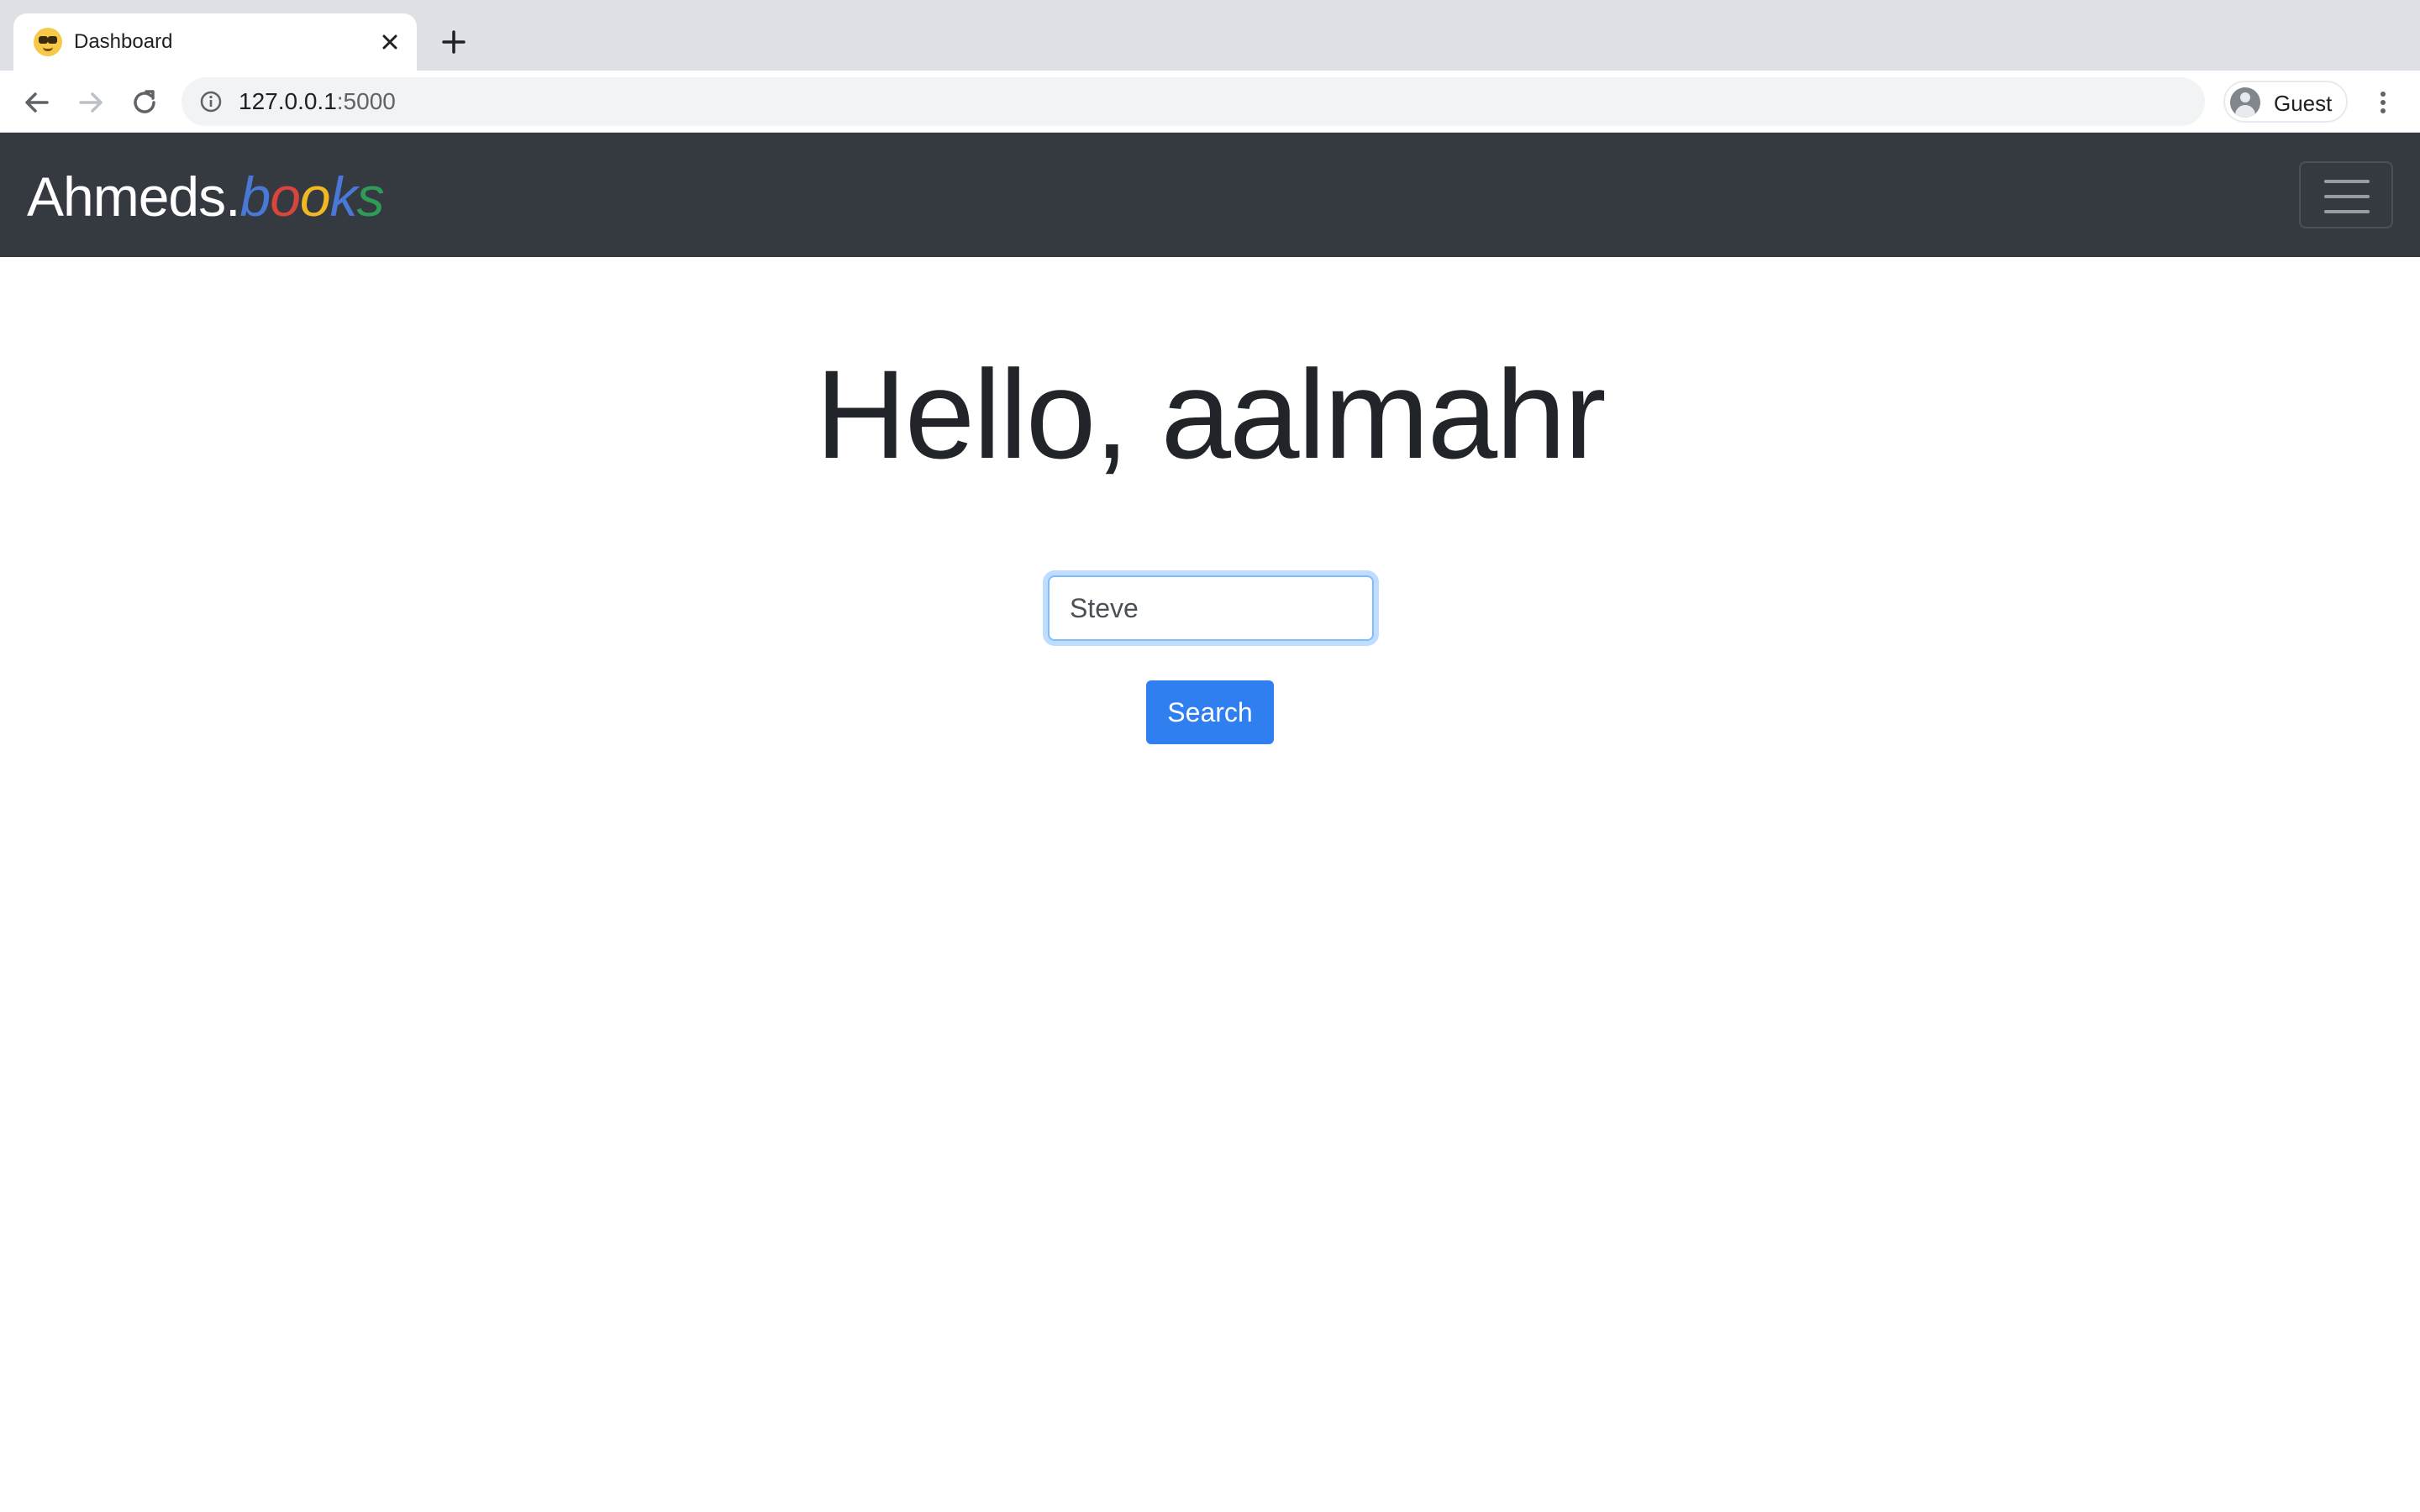 This screenshot has width=2420, height=1512. Describe the element at coordinates (37, 102) in the screenshot. I see `arrow-left-icon` at that location.